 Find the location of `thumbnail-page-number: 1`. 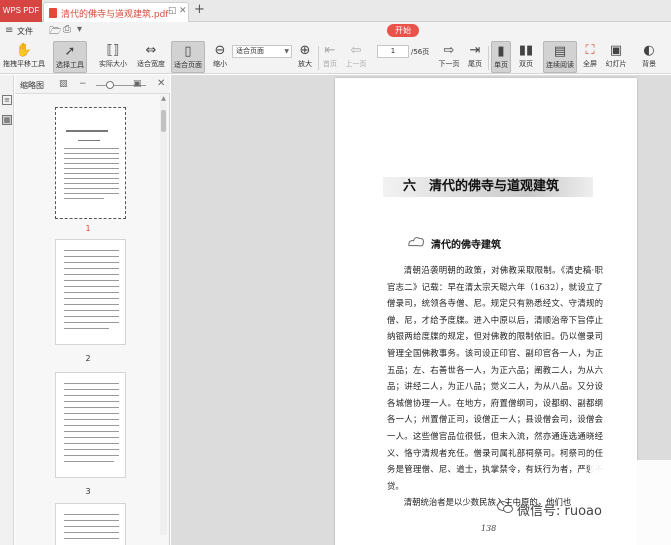

thumbnail-page-number: 1 is located at coordinates (88, 228).